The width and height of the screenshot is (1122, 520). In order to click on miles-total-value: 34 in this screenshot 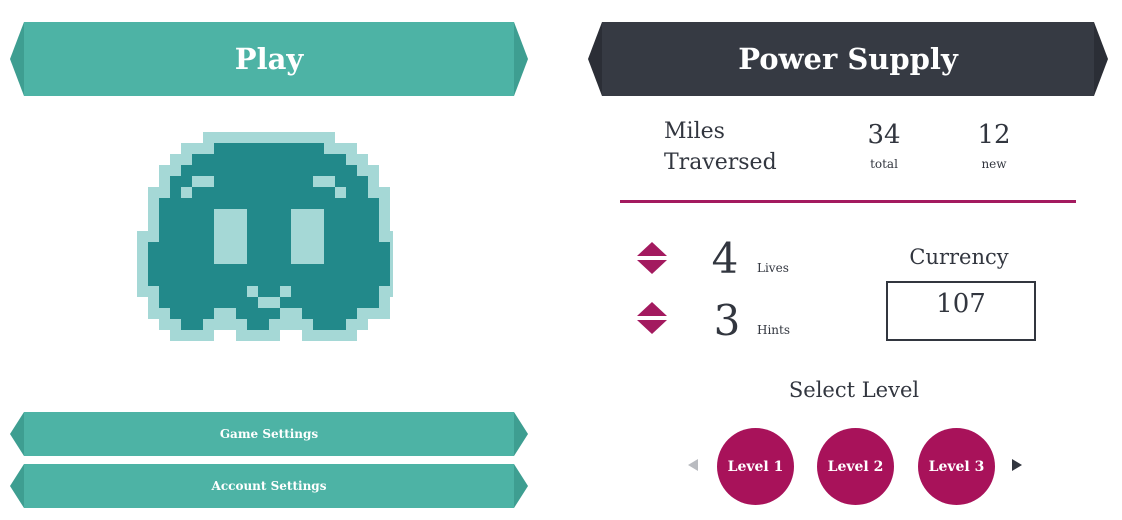, I will do `click(884, 135)`.